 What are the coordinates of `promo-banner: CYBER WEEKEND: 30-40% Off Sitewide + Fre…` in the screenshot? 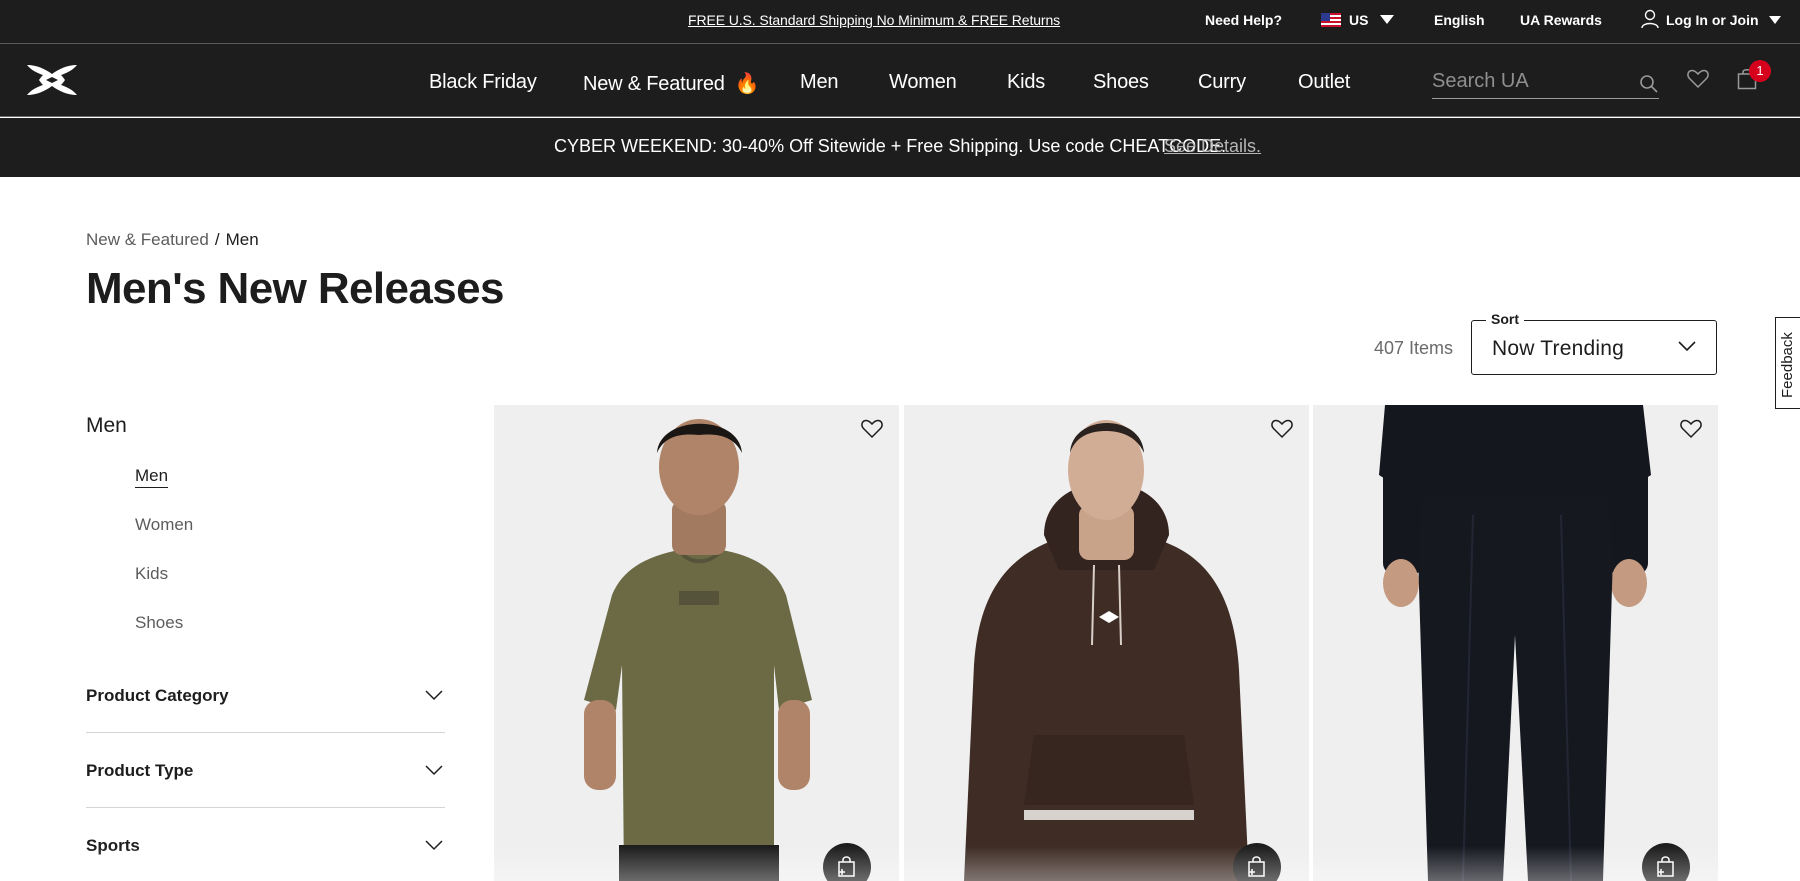 It's located at (900, 147).